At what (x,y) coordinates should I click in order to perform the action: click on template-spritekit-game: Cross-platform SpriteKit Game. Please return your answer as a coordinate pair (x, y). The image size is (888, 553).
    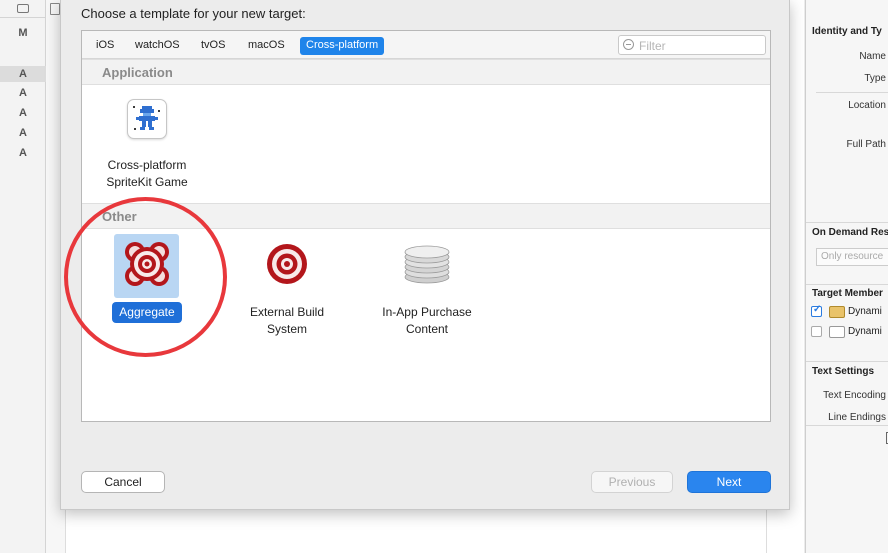
    Looking at the image, I should click on (147, 145).